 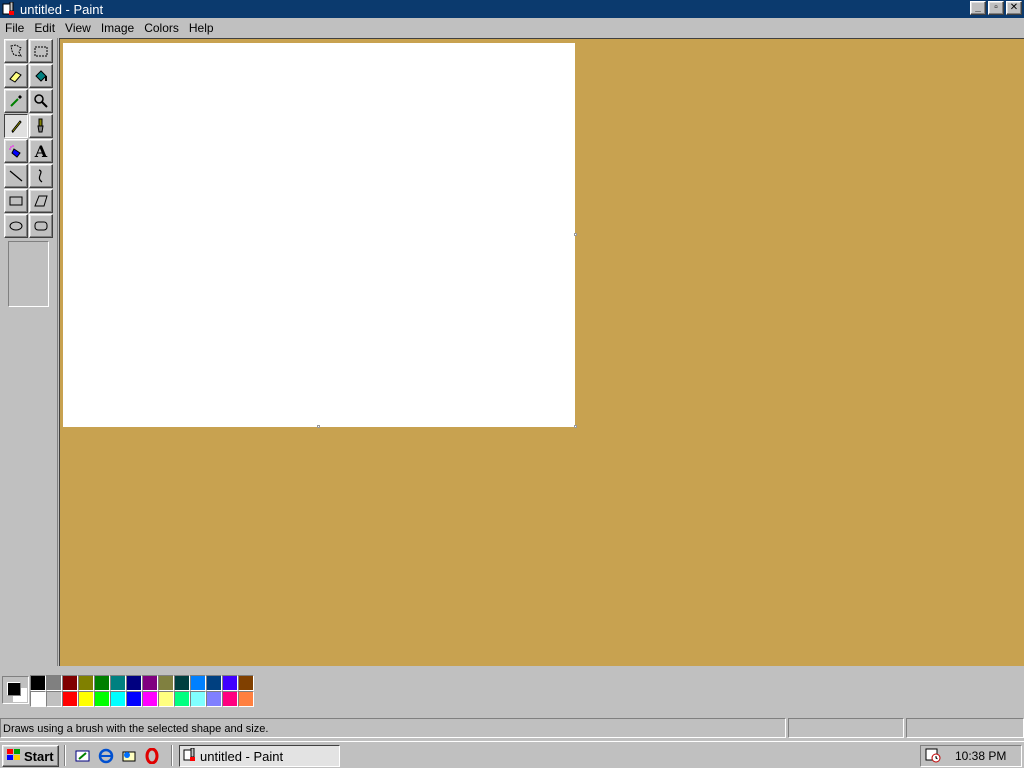 What do you see at coordinates (933, 756) in the screenshot?
I see `scheduler-icon` at bounding box center [933, 756].